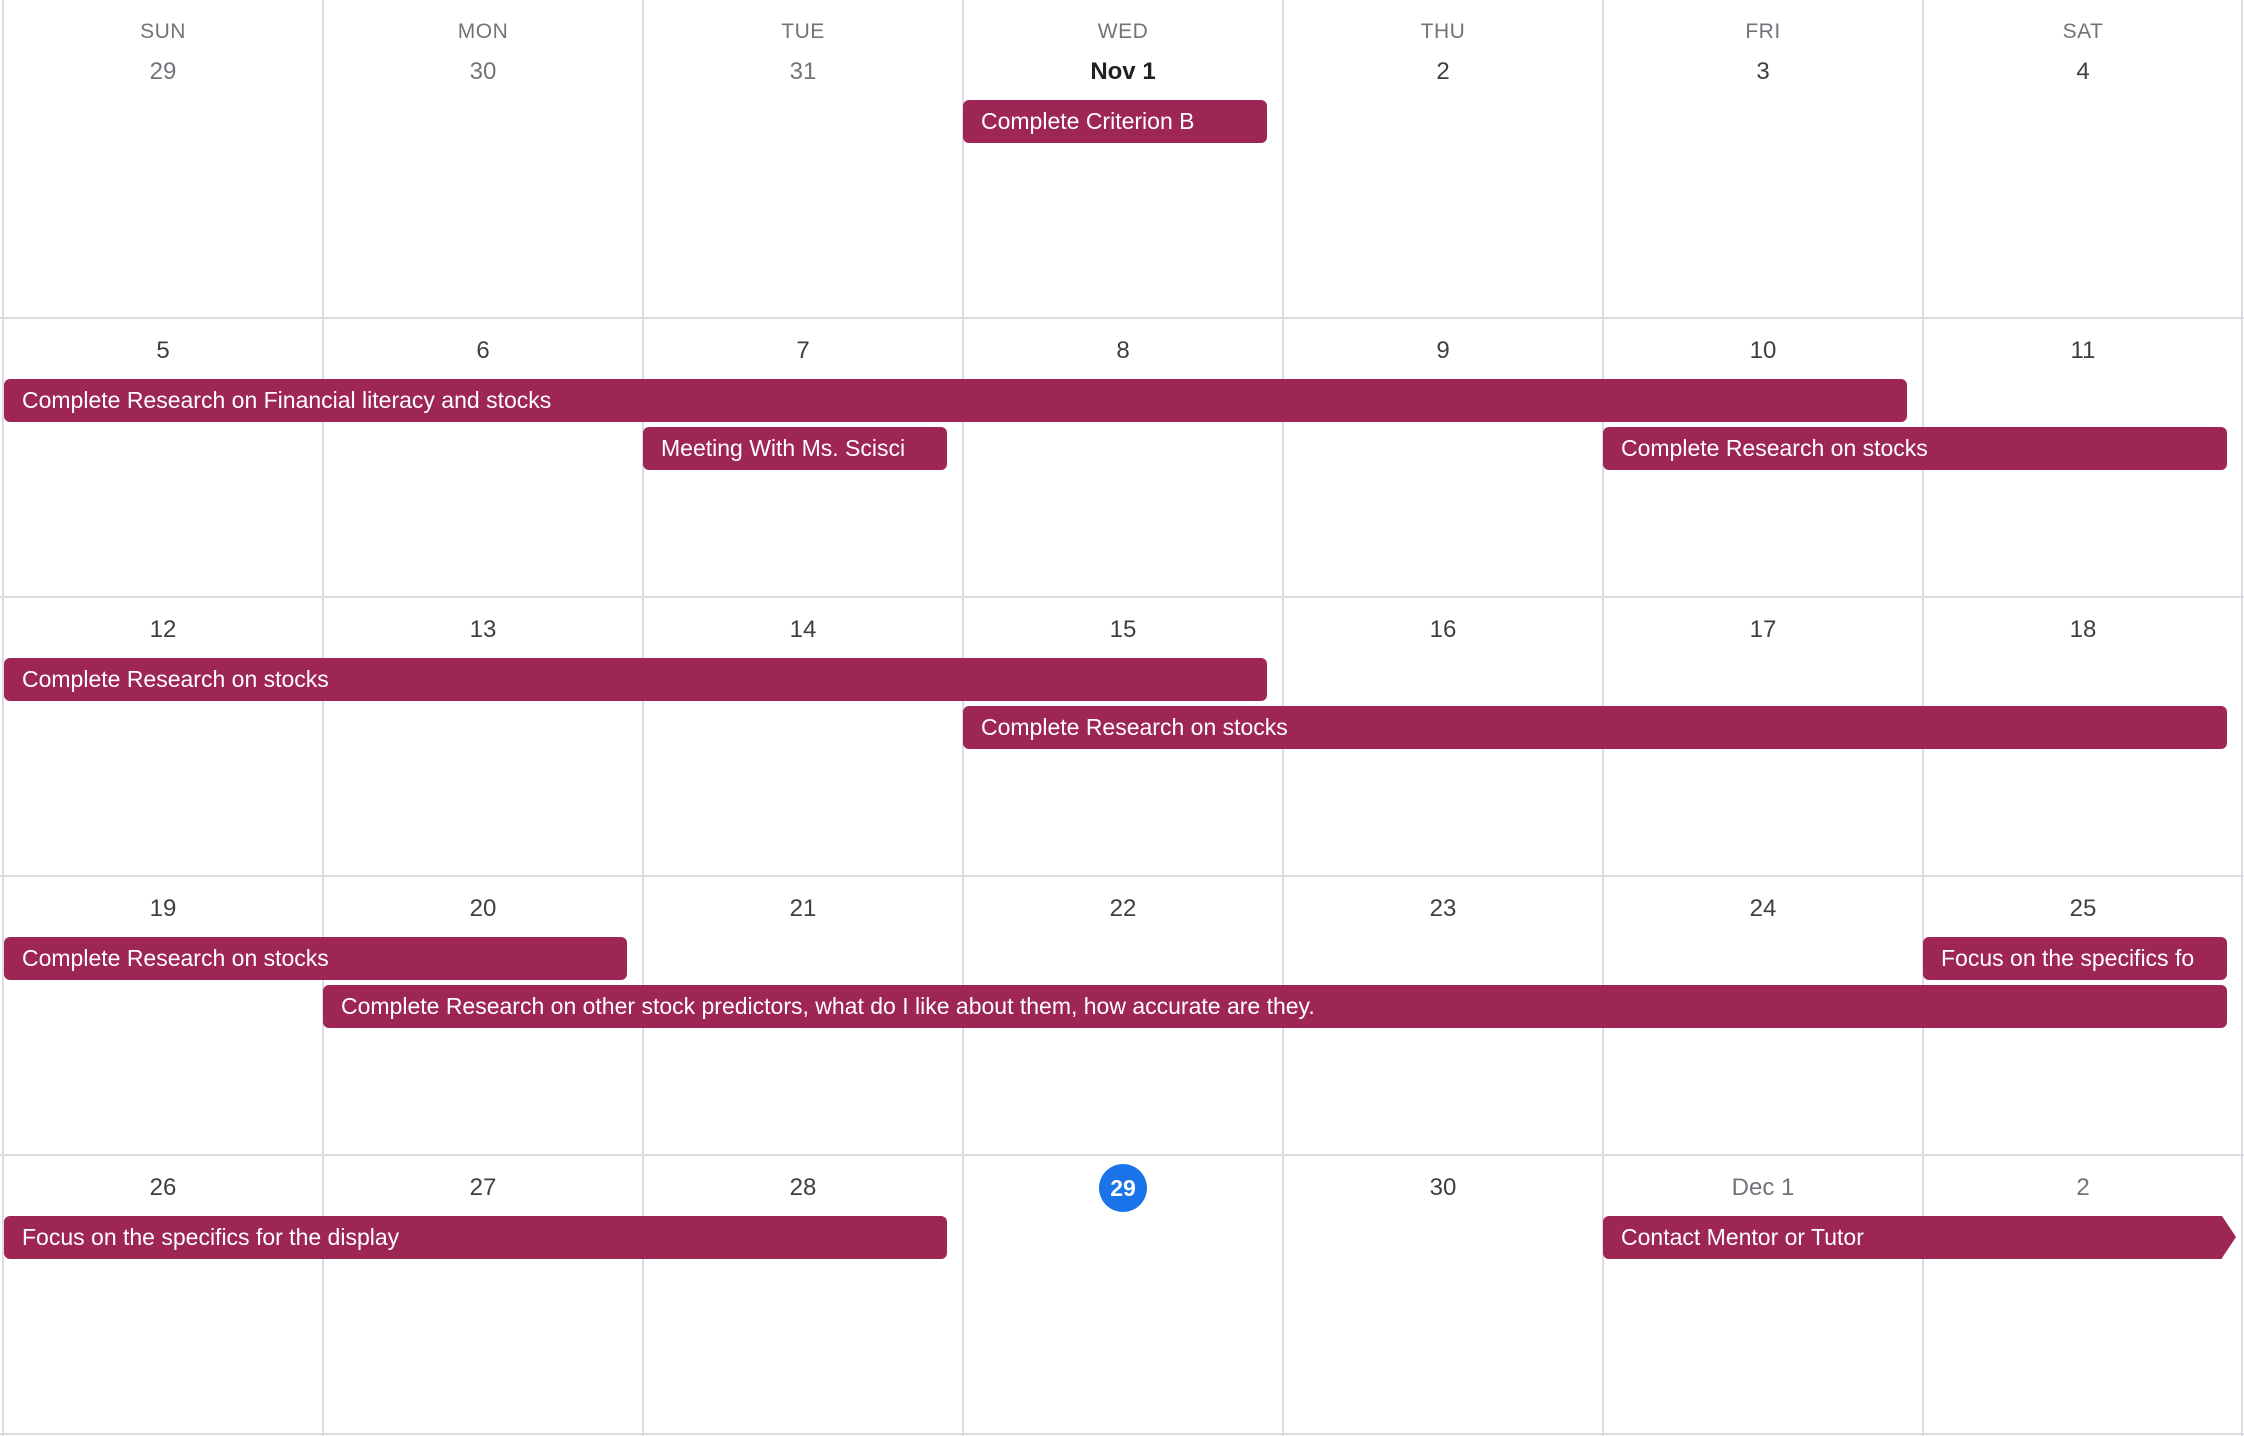 The width and height of the screenshot is (2244, 1436). What do you see at coordinates (483, 351) in the screenshot?
I see `day-number: 6` at bounding box center [483, 351].